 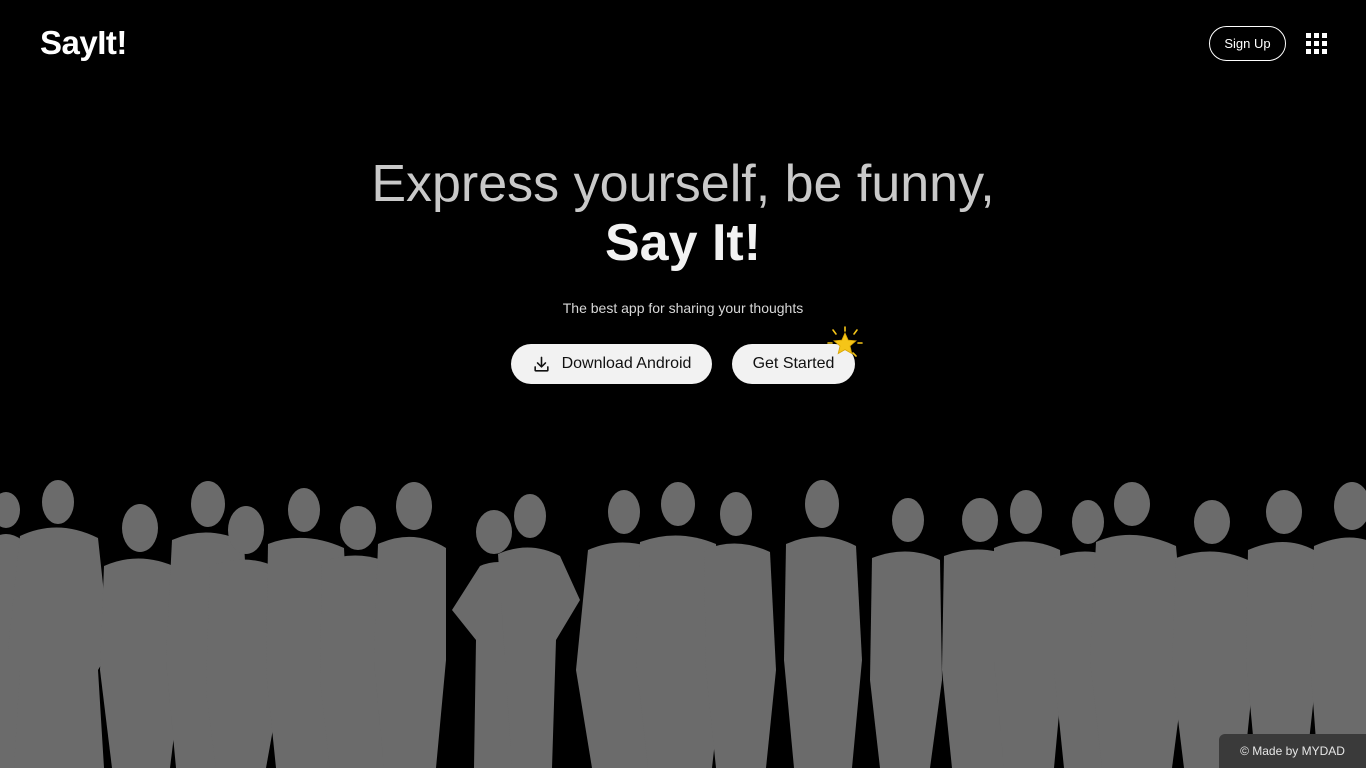 I want to click on footer-credit: © Made by MYDAD, so click(x=1292, y=751).